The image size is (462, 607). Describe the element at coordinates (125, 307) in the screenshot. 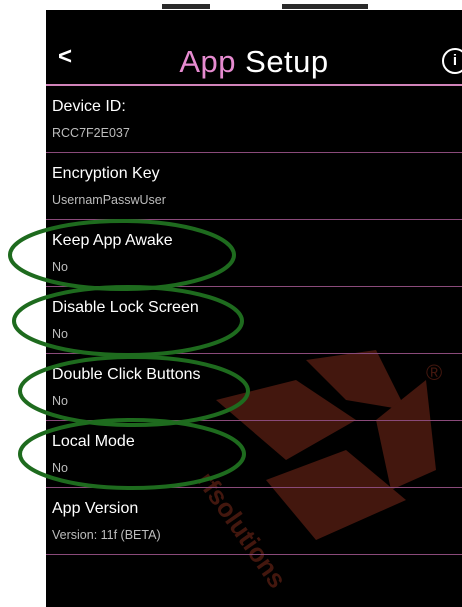

I see `setting-label: Disable Lock Screen` at that location.